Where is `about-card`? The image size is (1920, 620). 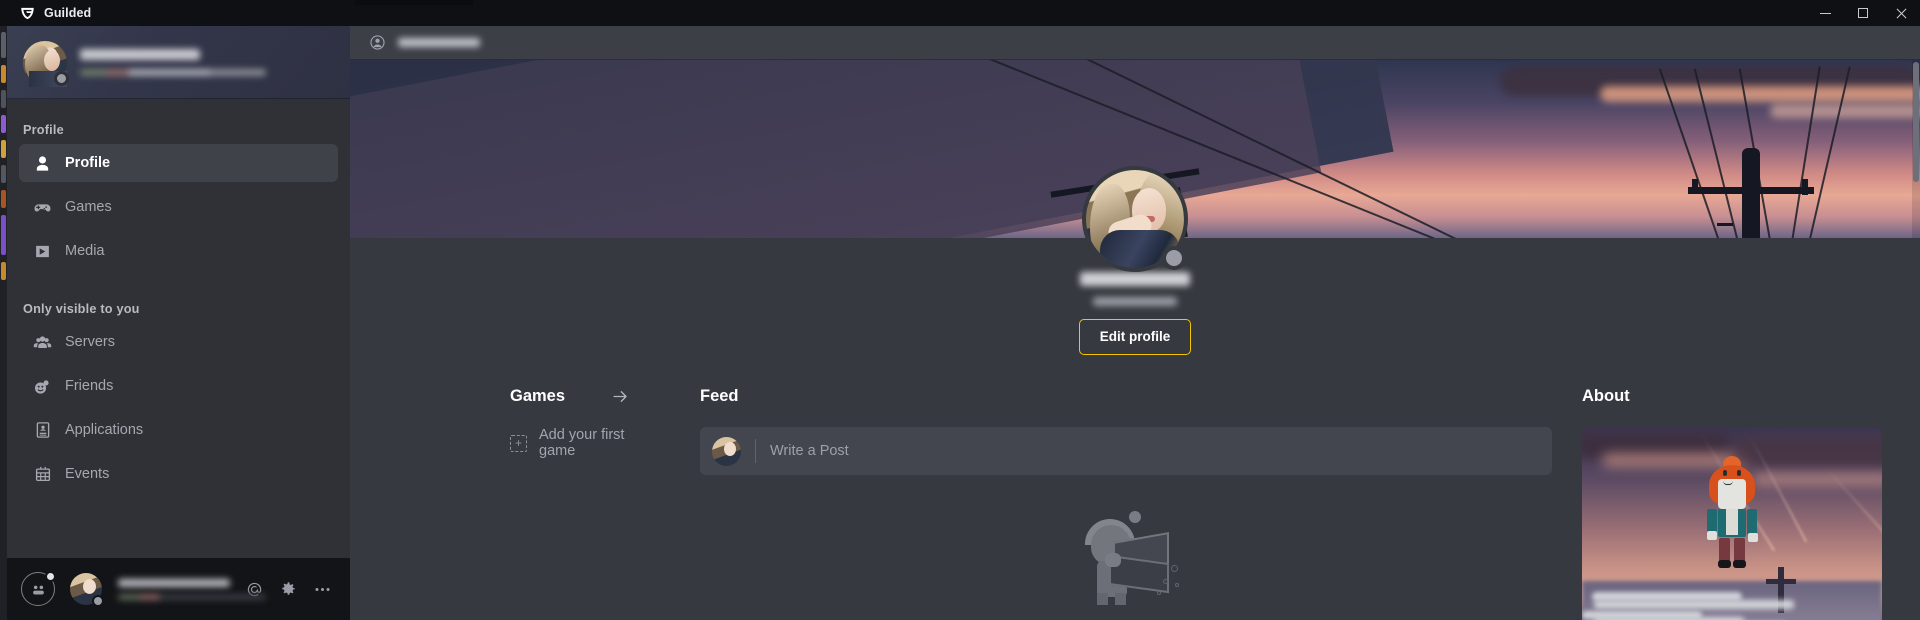
about-card is located at coordinates (1732, 523).